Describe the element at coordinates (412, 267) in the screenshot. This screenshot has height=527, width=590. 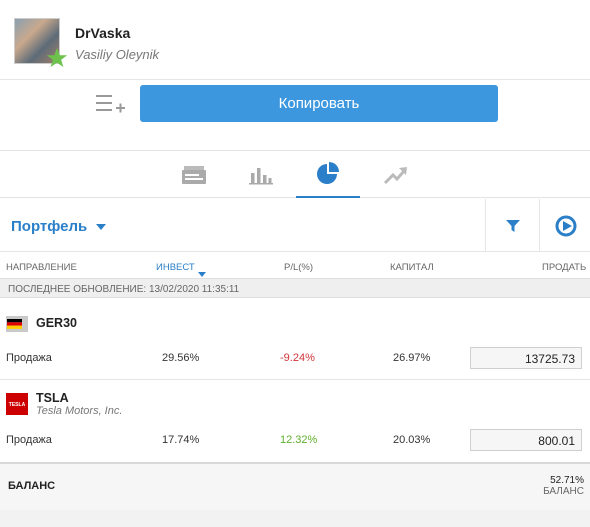
I see `col-capital: КАПИТАЛ` at that location.